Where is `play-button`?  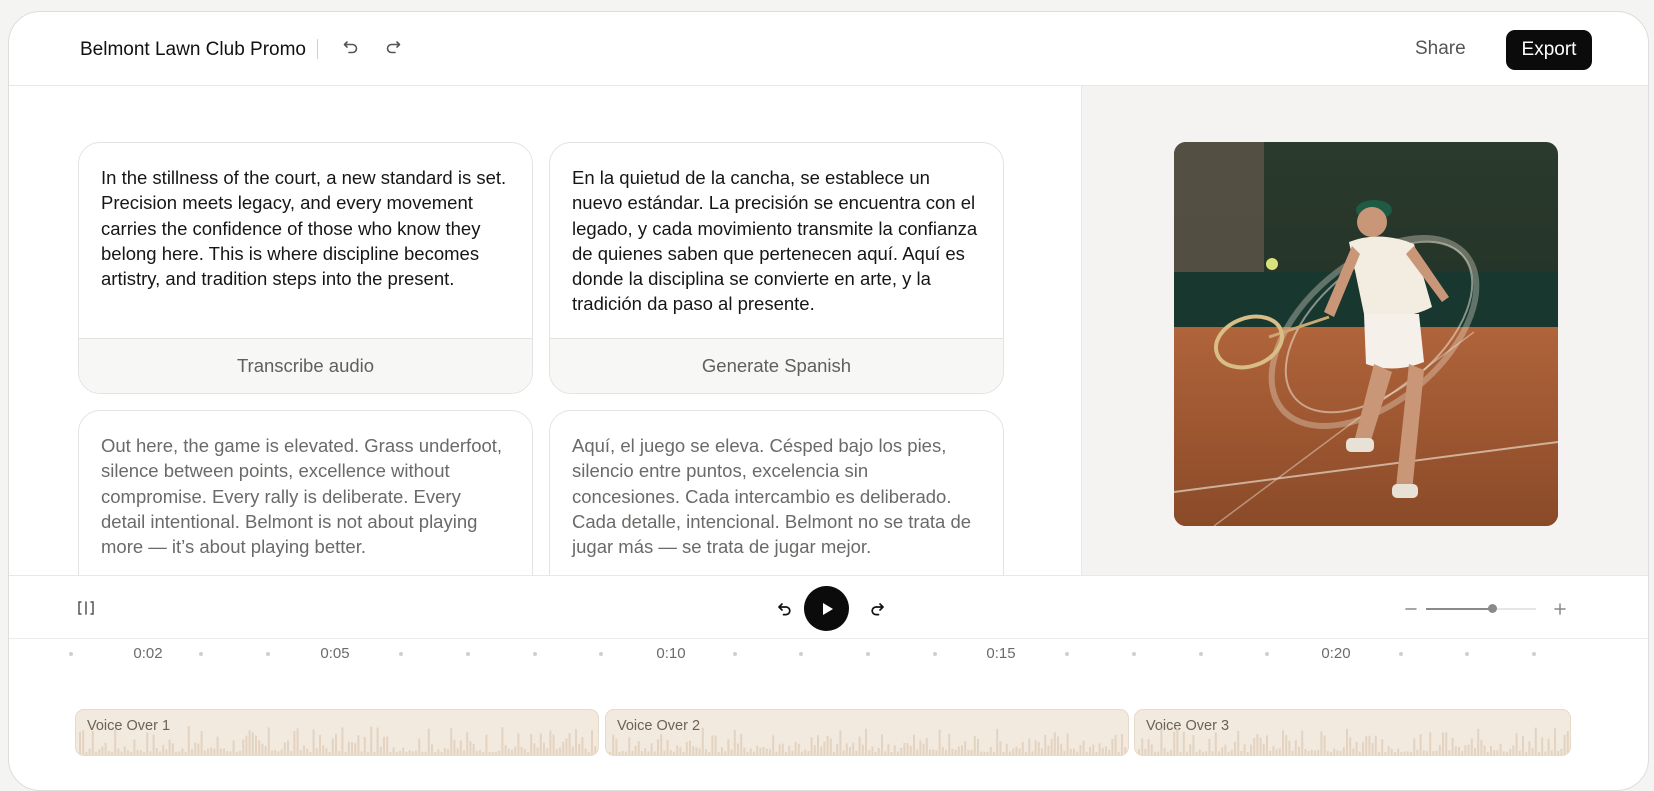
play-button is located at coordinates (826, 608).